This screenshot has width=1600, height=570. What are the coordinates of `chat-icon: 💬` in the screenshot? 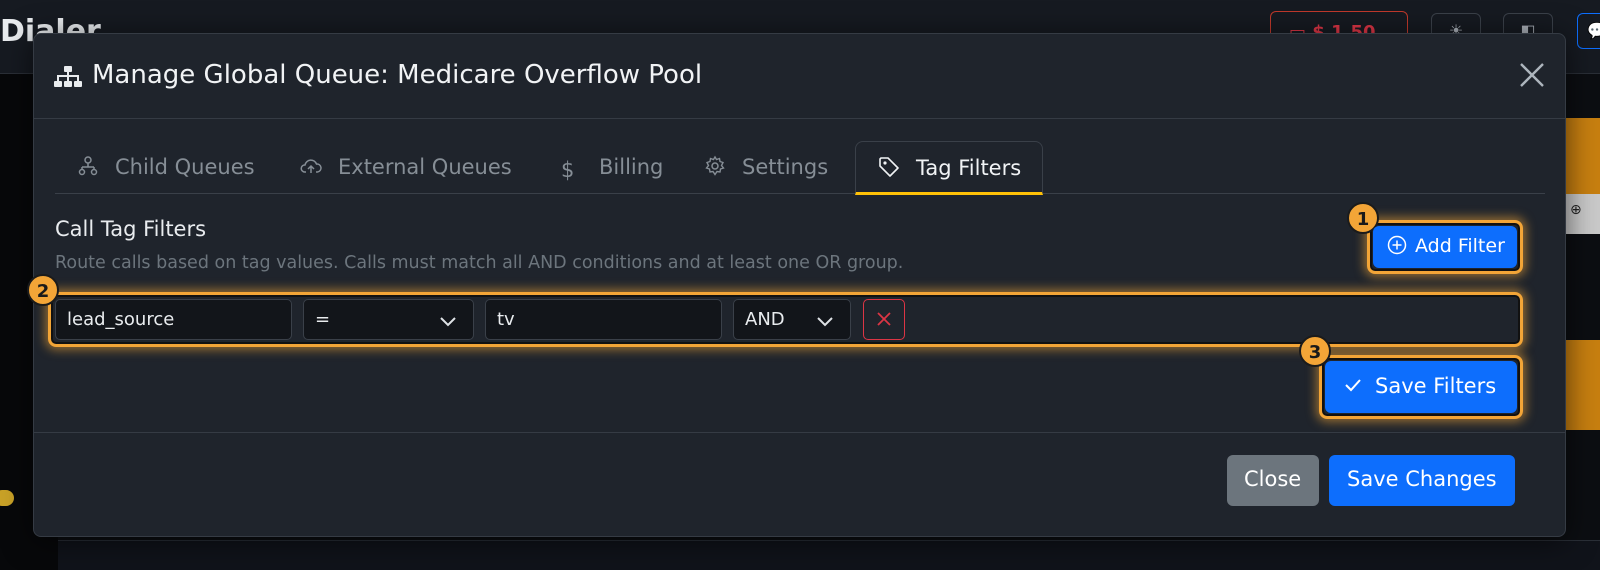 It's located at (1593, 30).